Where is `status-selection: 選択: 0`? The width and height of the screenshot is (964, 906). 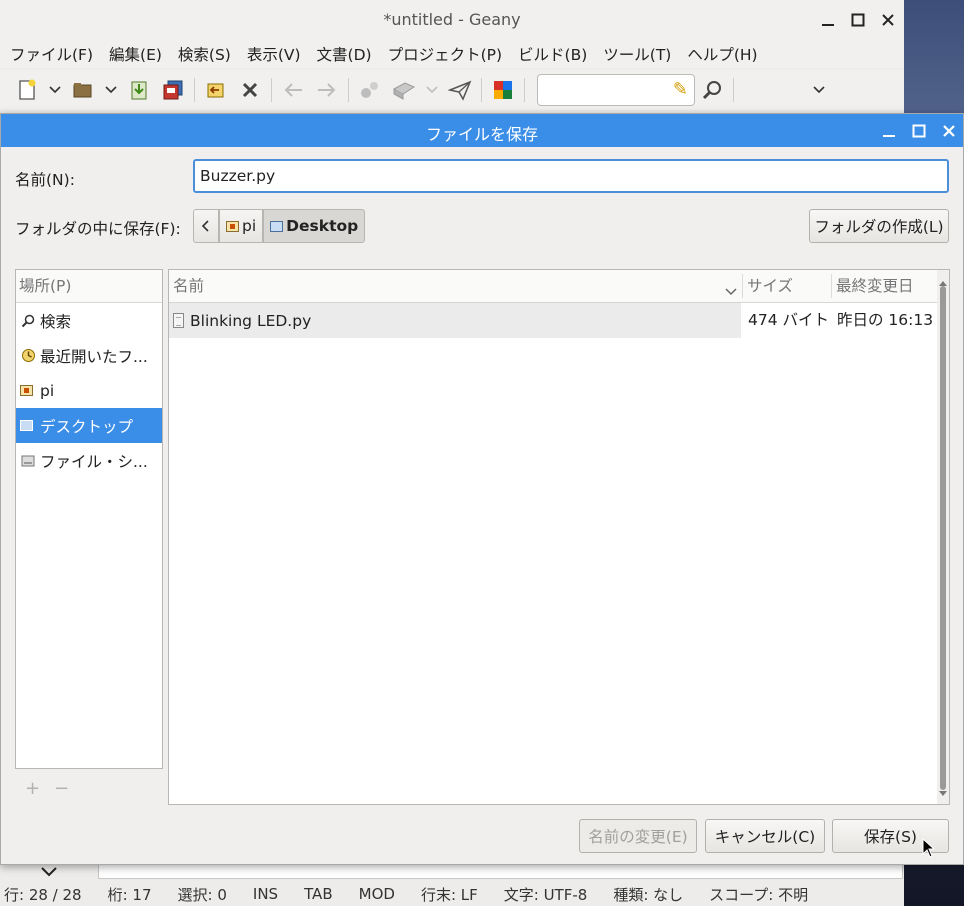 status-selection: 選択: 0 is located at coordinates (202, 894).